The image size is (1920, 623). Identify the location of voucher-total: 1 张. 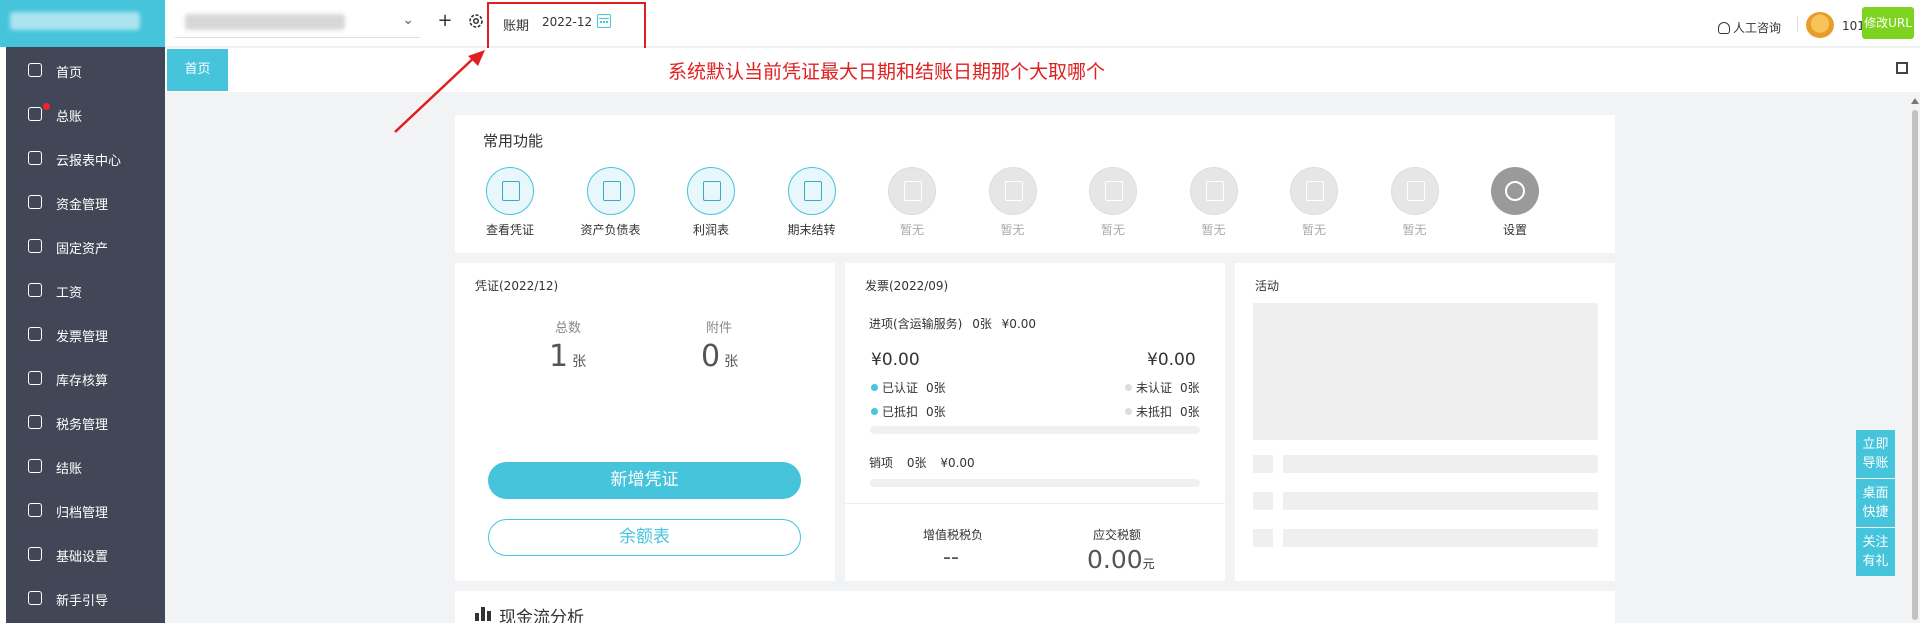
(567, 356).